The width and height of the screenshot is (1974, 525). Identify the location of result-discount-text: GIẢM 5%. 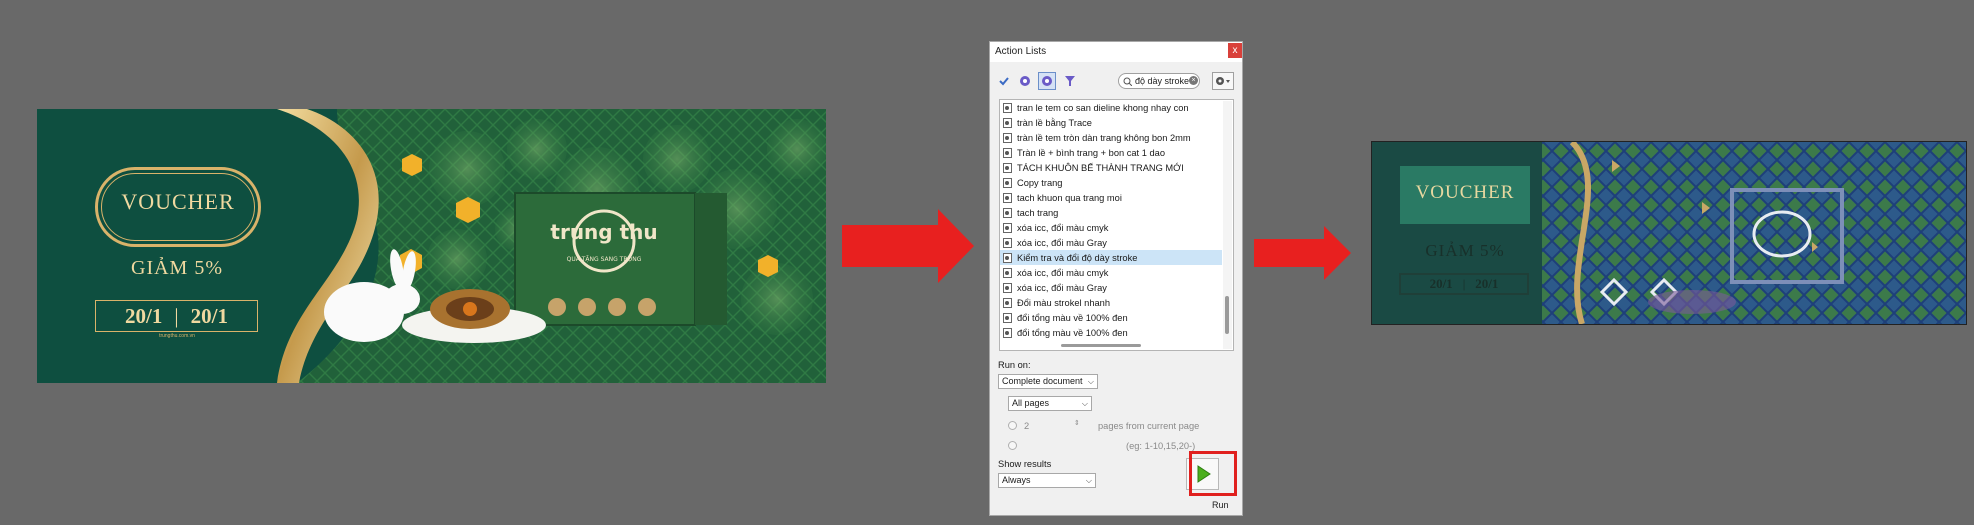
(1465, 250).